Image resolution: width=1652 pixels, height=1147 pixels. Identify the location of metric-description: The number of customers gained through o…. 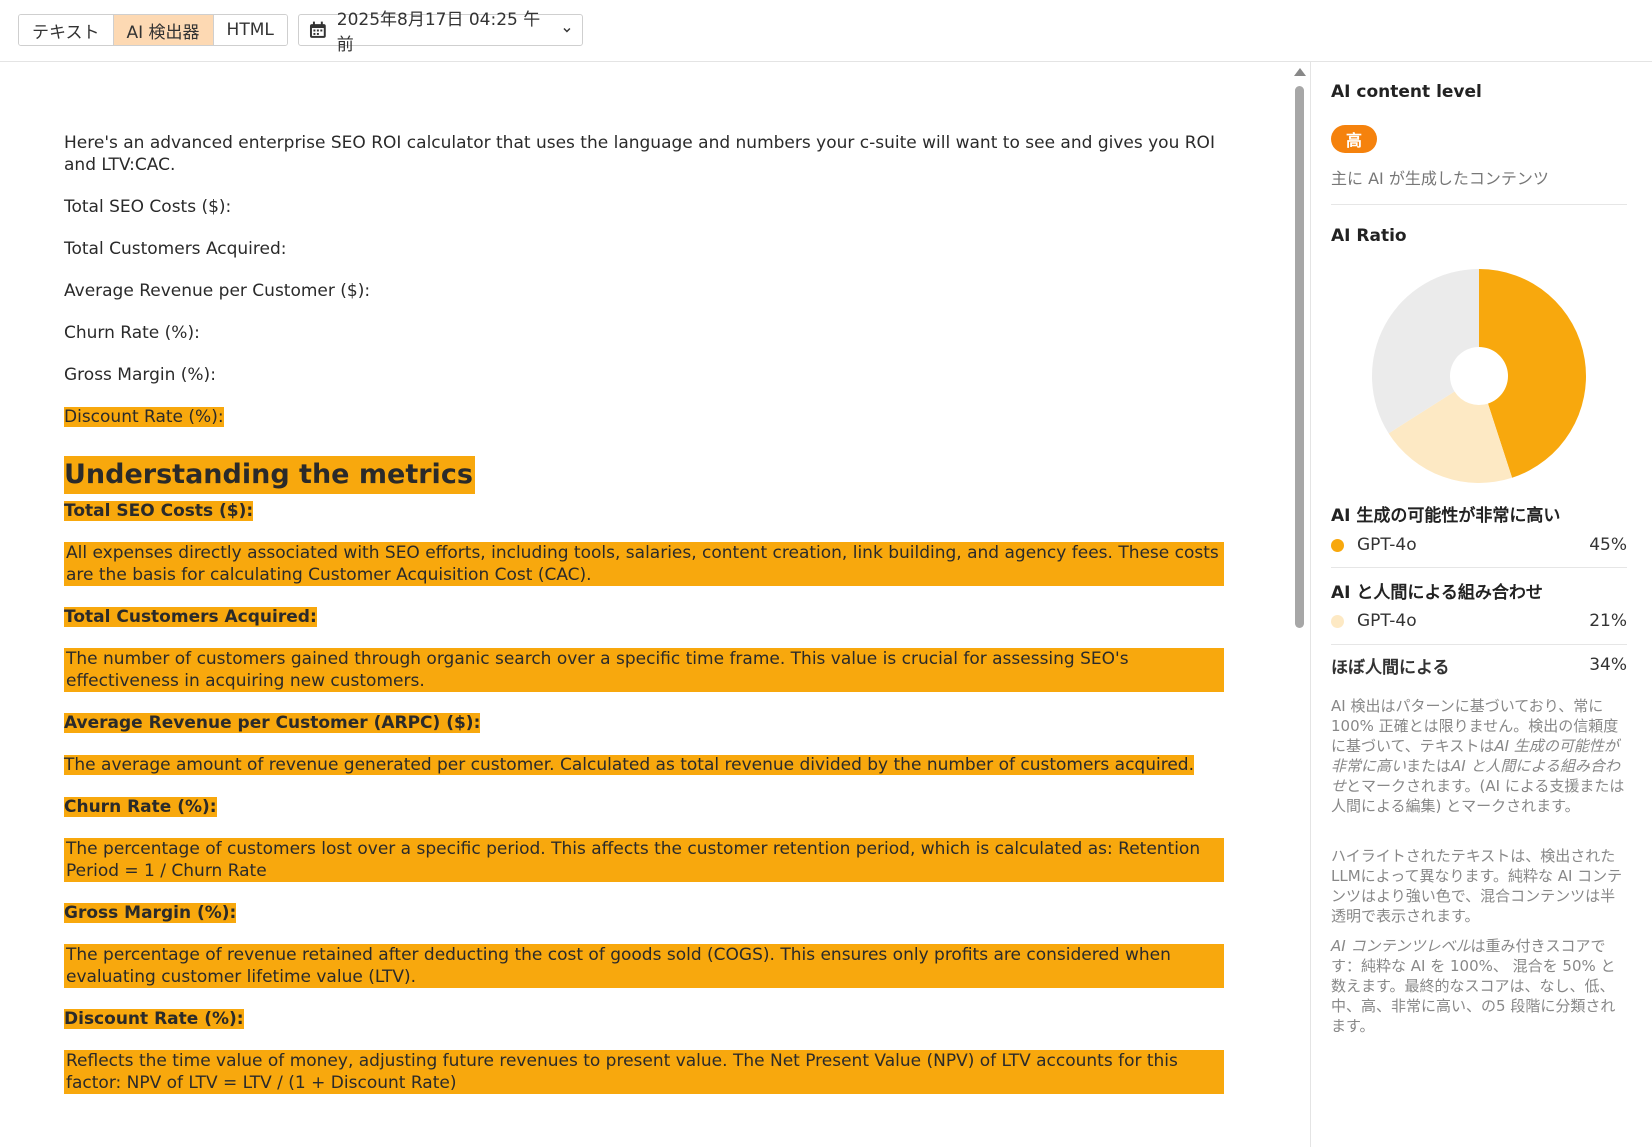
(644, 670).